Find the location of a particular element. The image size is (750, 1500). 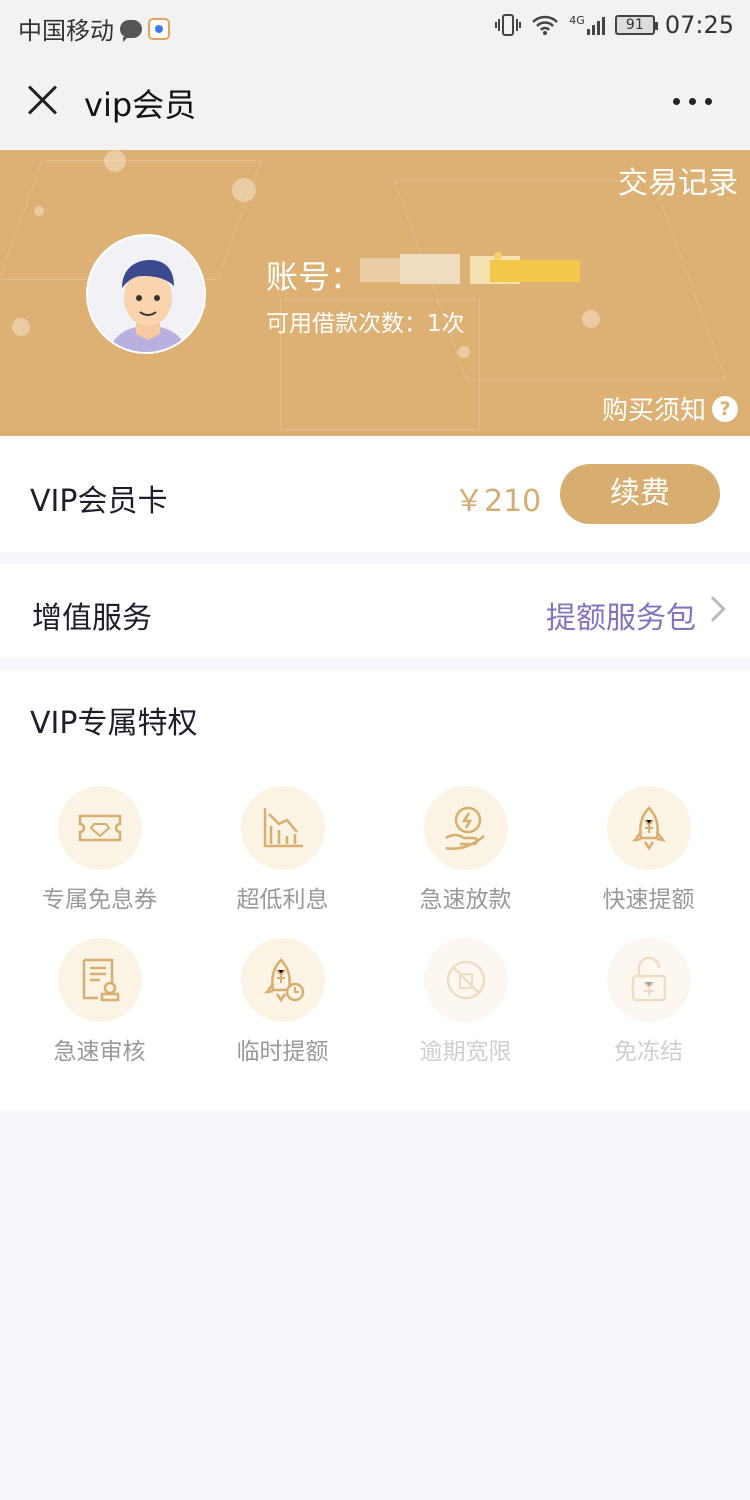

page-title: vip会员 is located at coordinates (140, 105).